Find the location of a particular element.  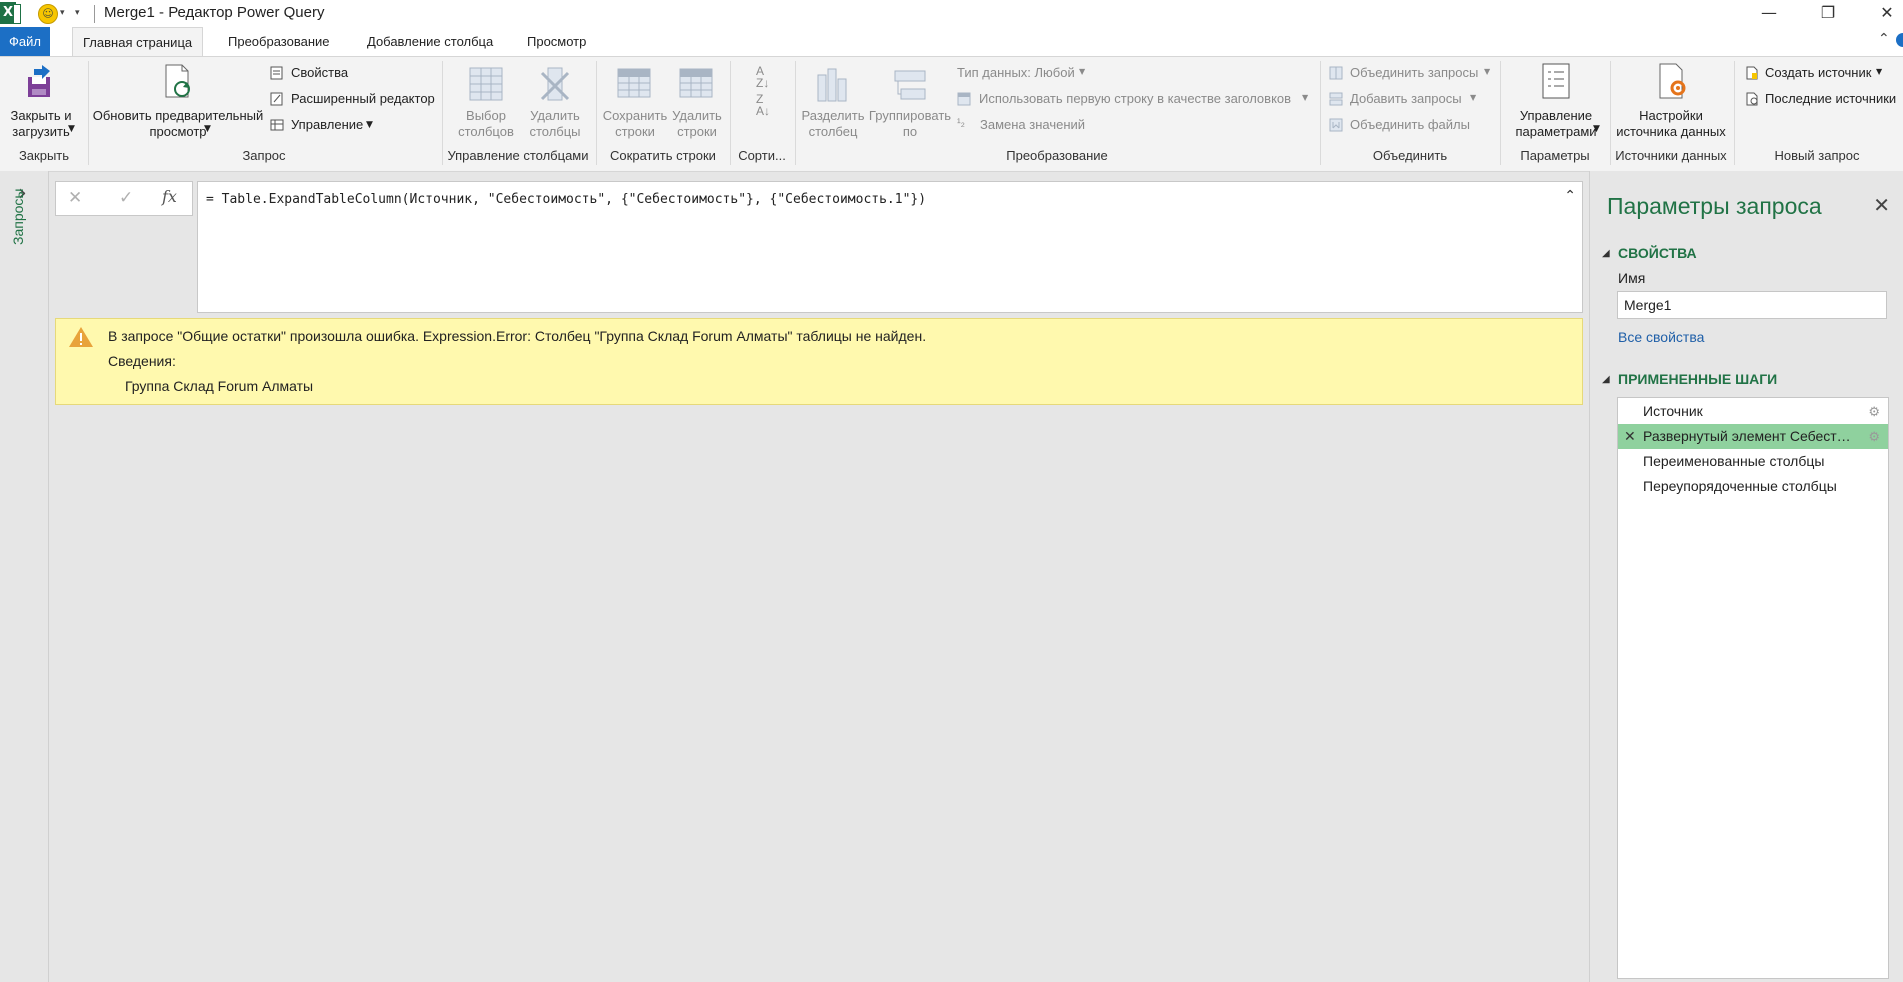

properties-header: СВОЙСТВА is located at coordinates (1657, 253).